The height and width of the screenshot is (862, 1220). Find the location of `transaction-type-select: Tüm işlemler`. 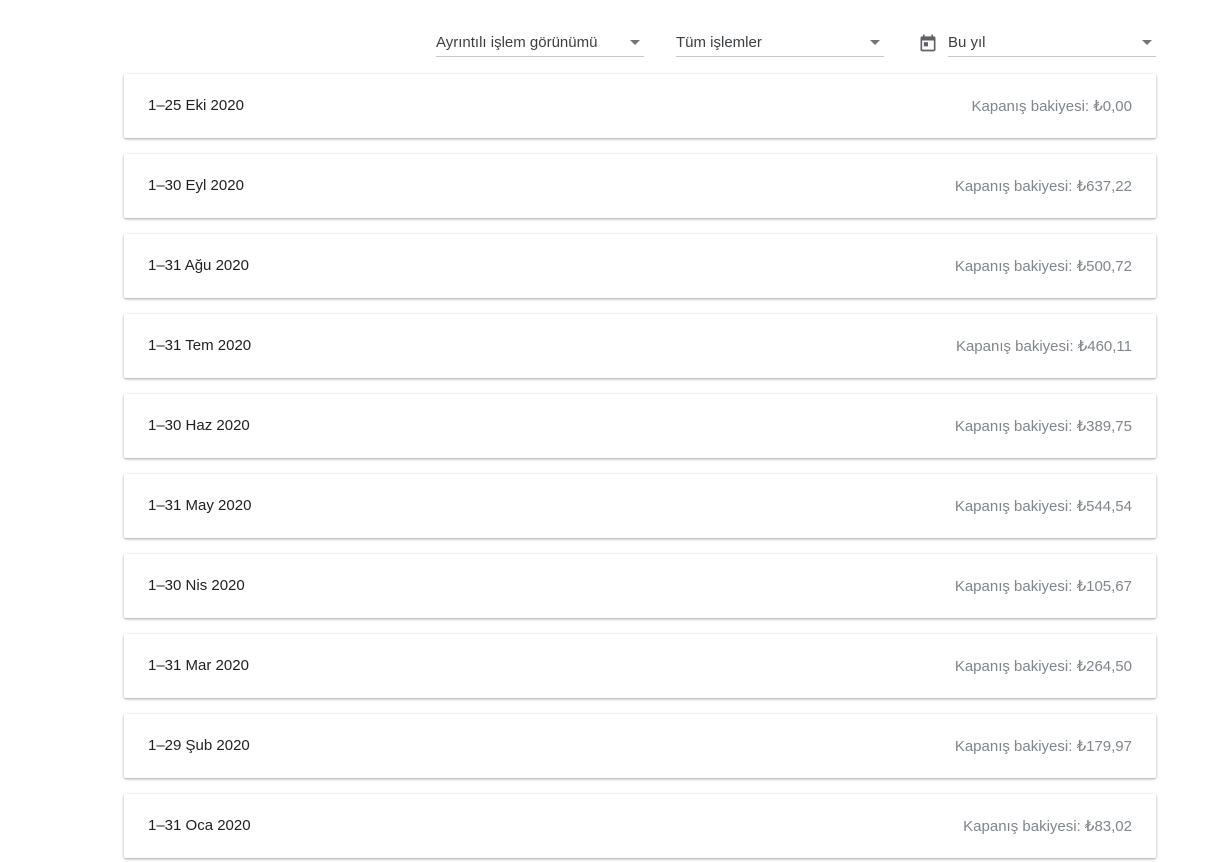

transaction-type-select: Tüm işlemler is located at coordinates (780, 42).